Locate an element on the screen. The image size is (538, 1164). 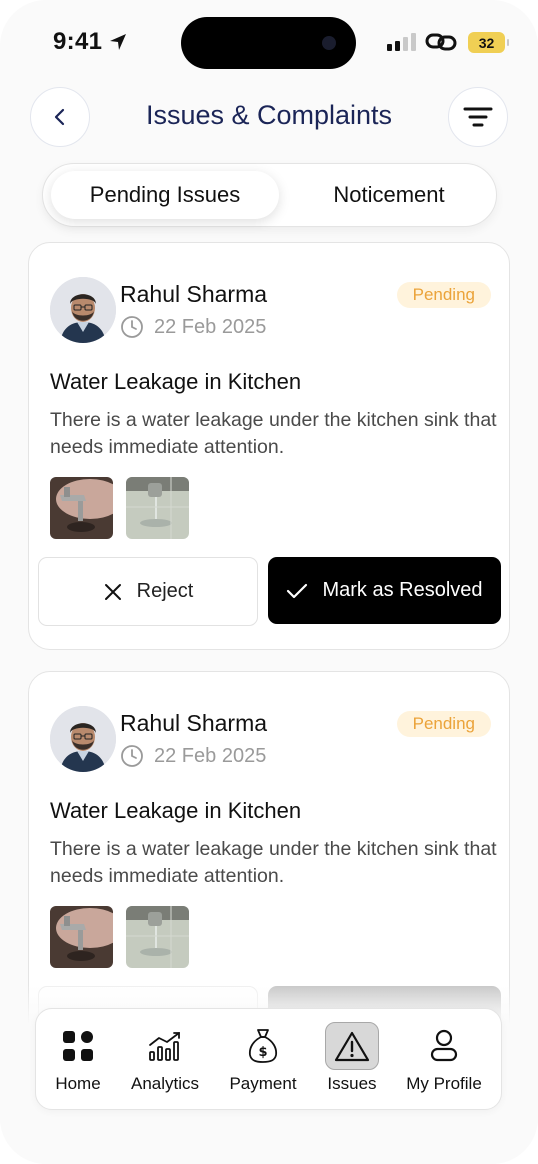
close-icon is located at coordinates (112, 591).